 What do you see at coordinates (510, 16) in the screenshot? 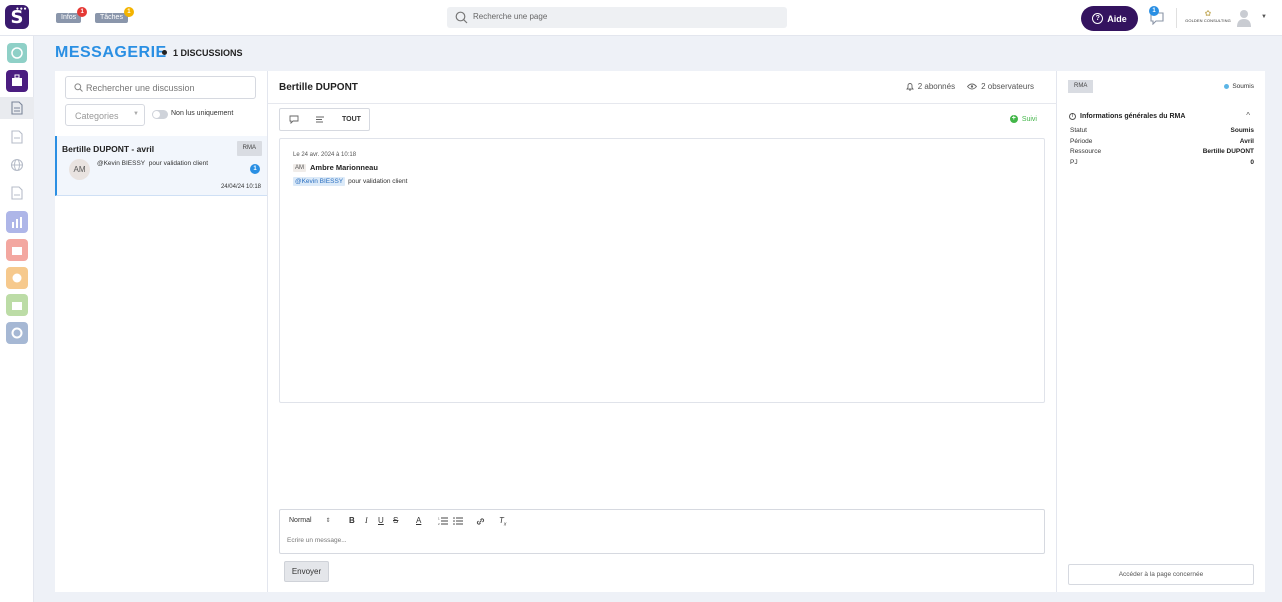
I see `page-search-placeholder: Recherche une page` at bounding box center [510, 16].